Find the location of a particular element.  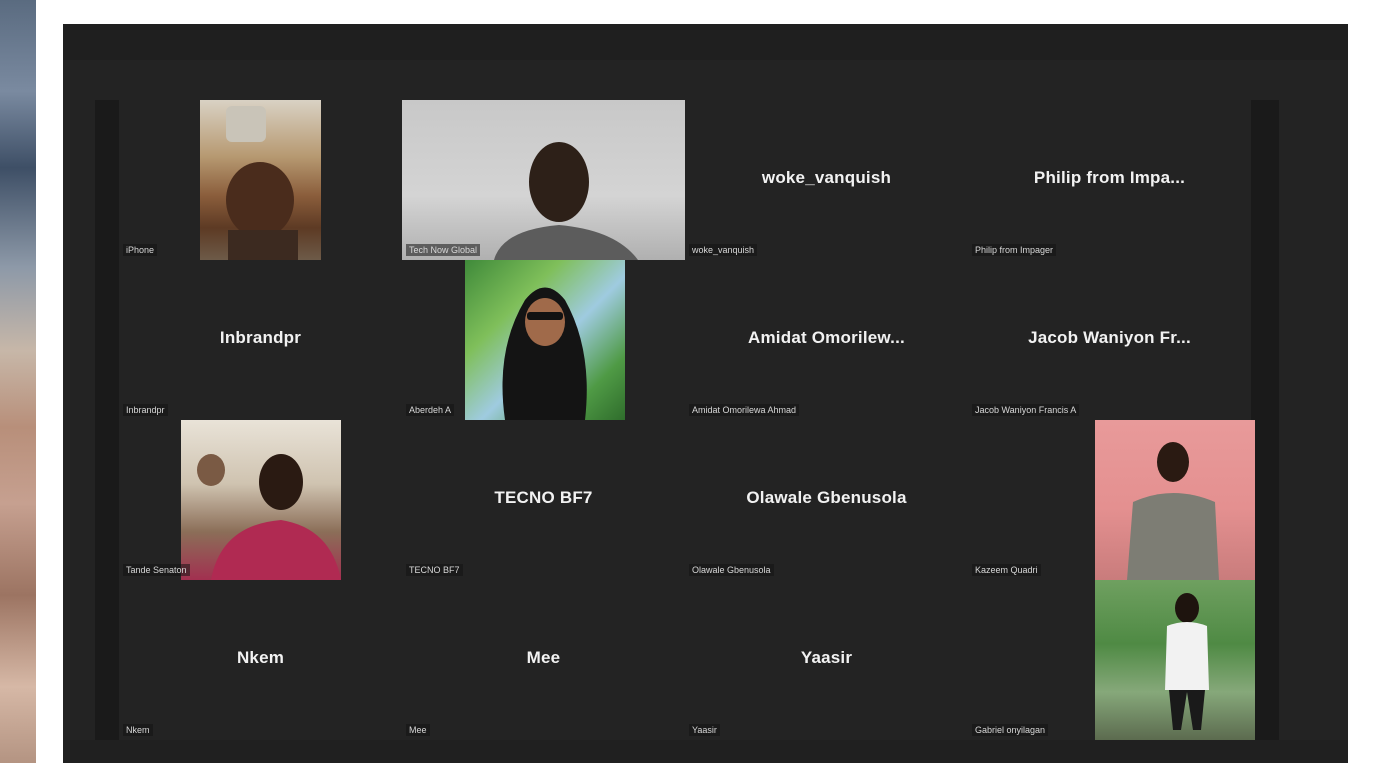

participant-nameplate: iPhone is located at coordinates (140, 250).